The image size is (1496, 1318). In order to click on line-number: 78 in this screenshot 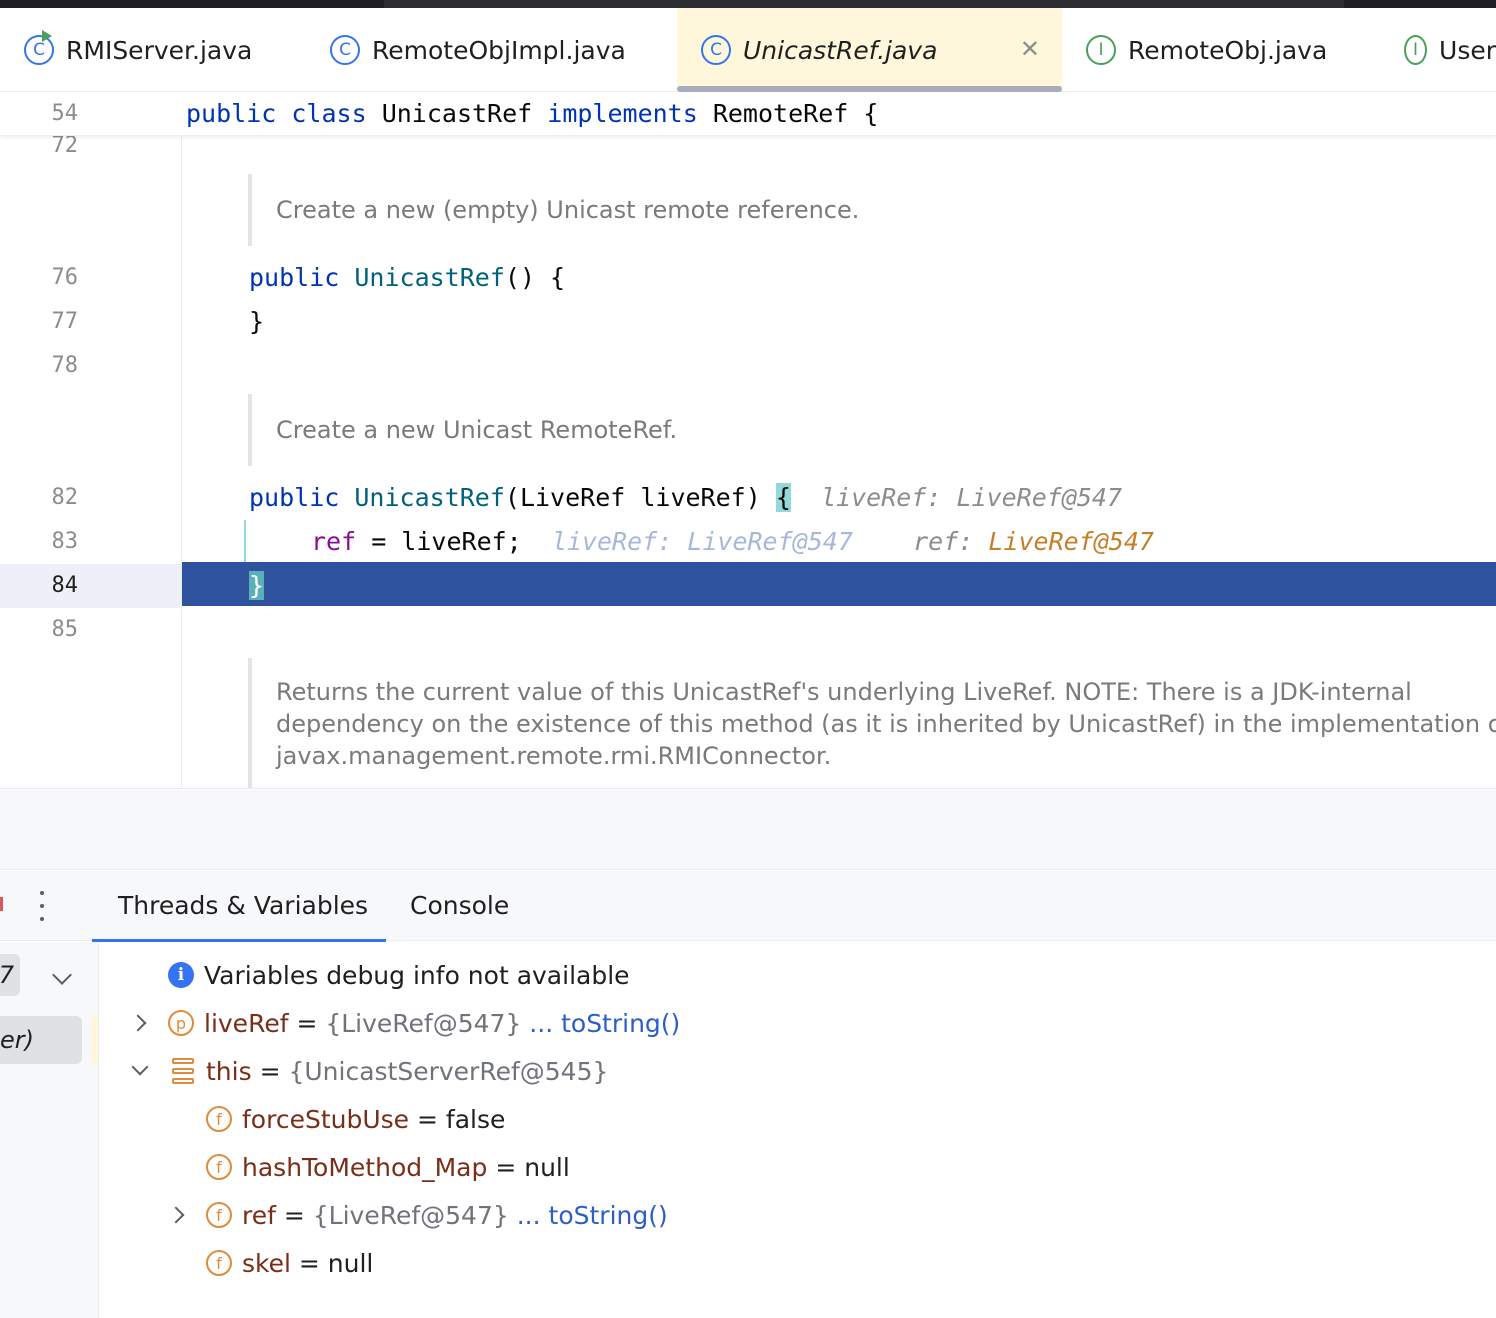, I will do `click(65, 365)`.